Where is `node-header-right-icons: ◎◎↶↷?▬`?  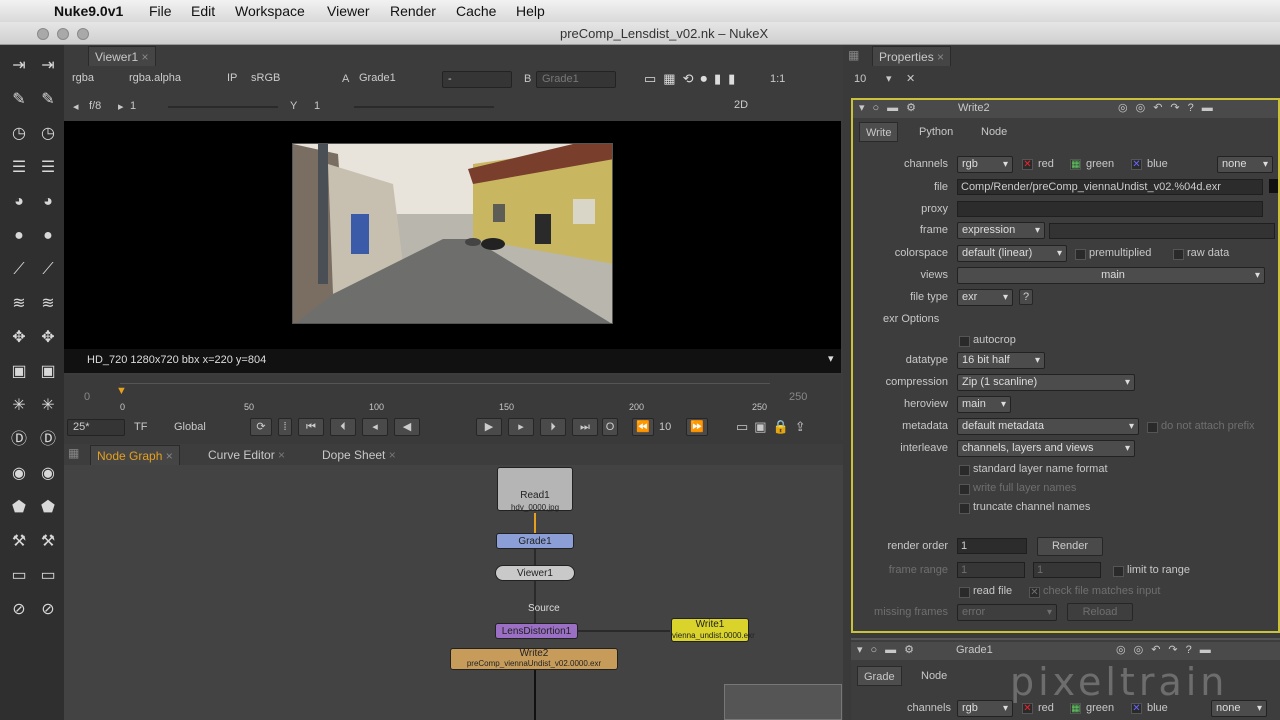
node-header-right-icons: ◎◎↶↷?▬ is located at coordinates (1167, 649).